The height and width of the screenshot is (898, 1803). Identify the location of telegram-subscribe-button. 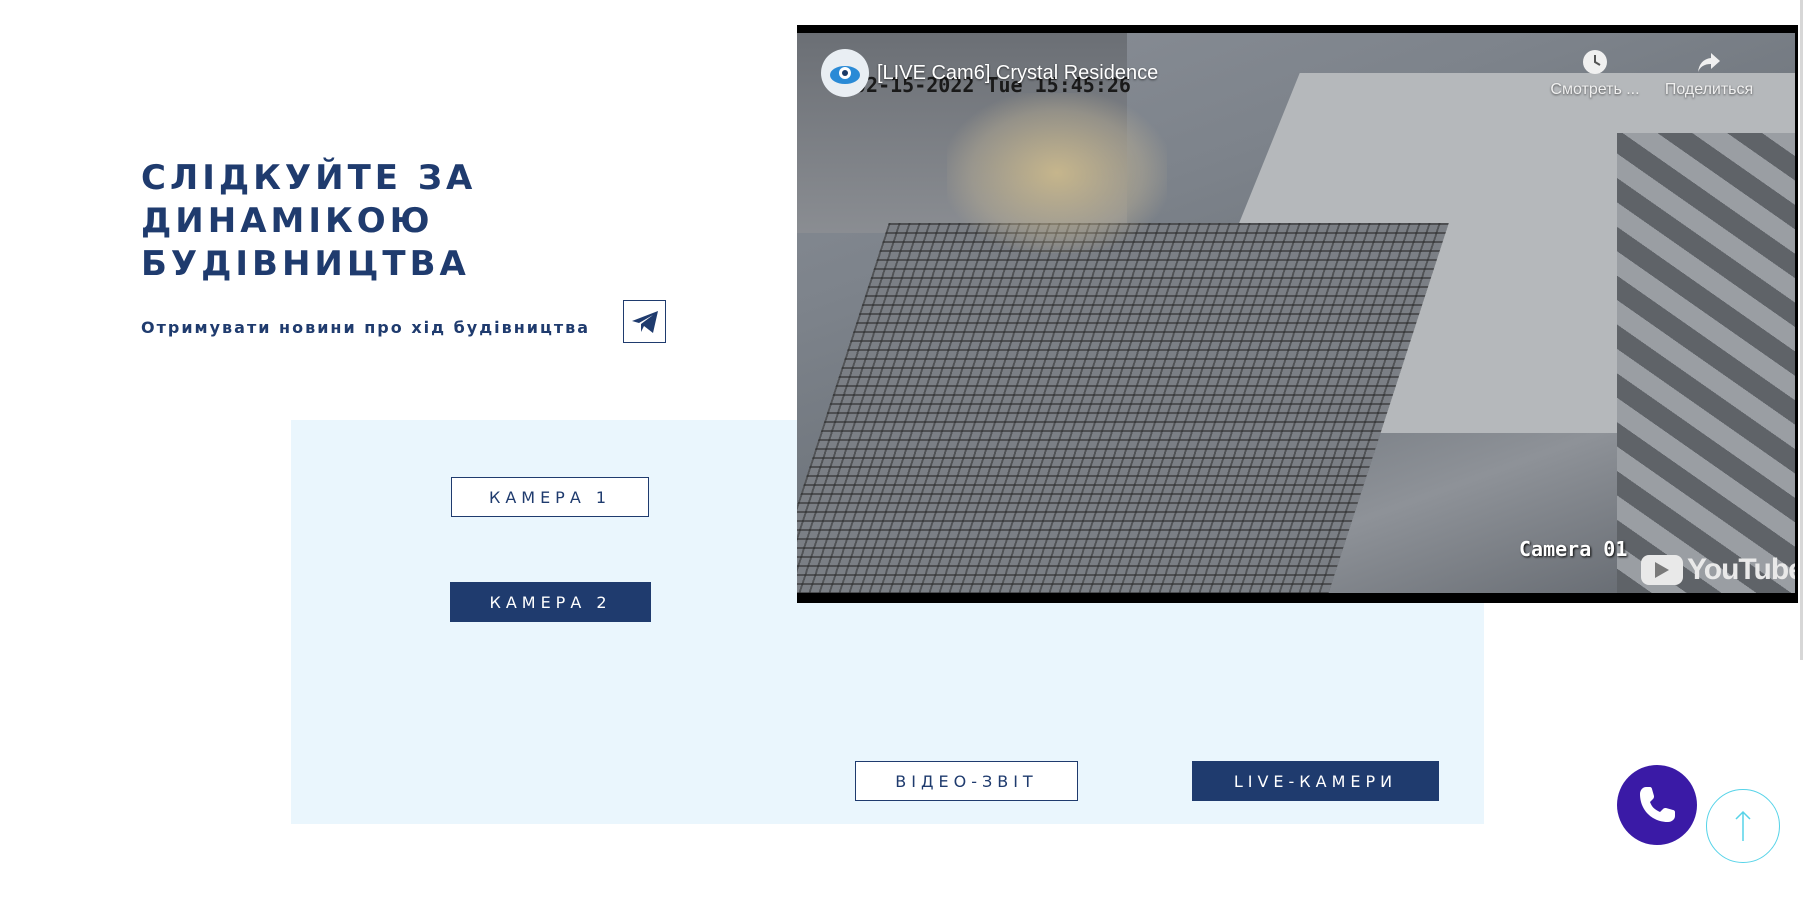
(644, 321).